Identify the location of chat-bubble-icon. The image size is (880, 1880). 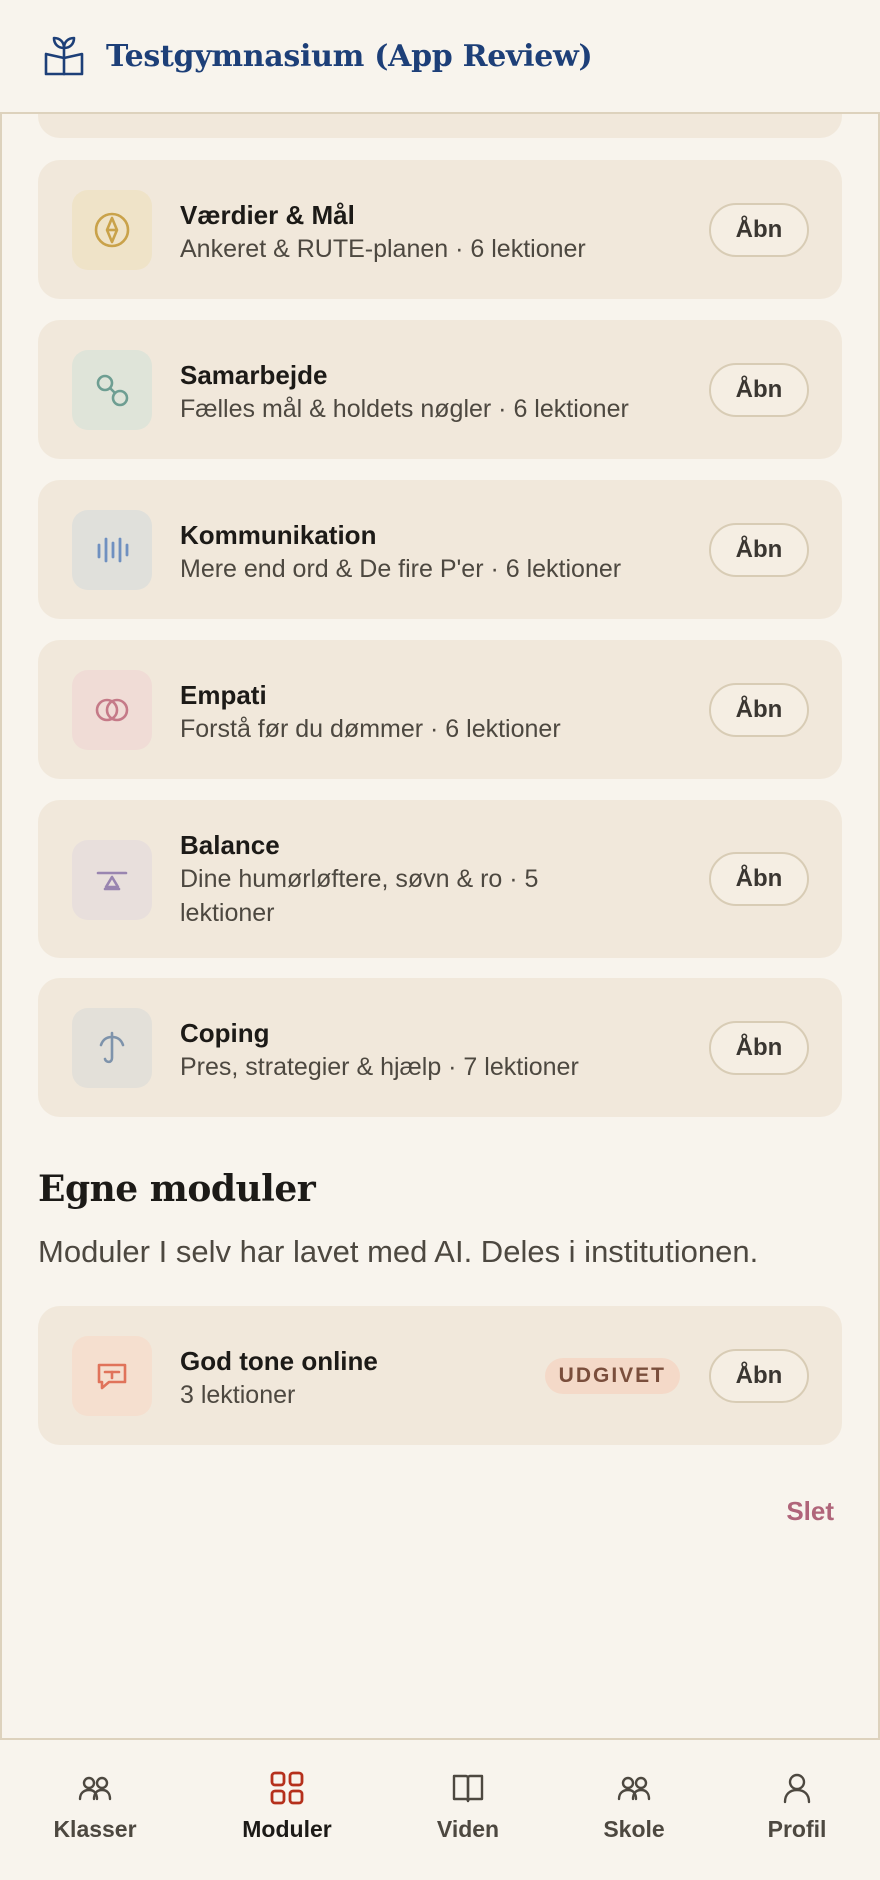
(112, 1376).